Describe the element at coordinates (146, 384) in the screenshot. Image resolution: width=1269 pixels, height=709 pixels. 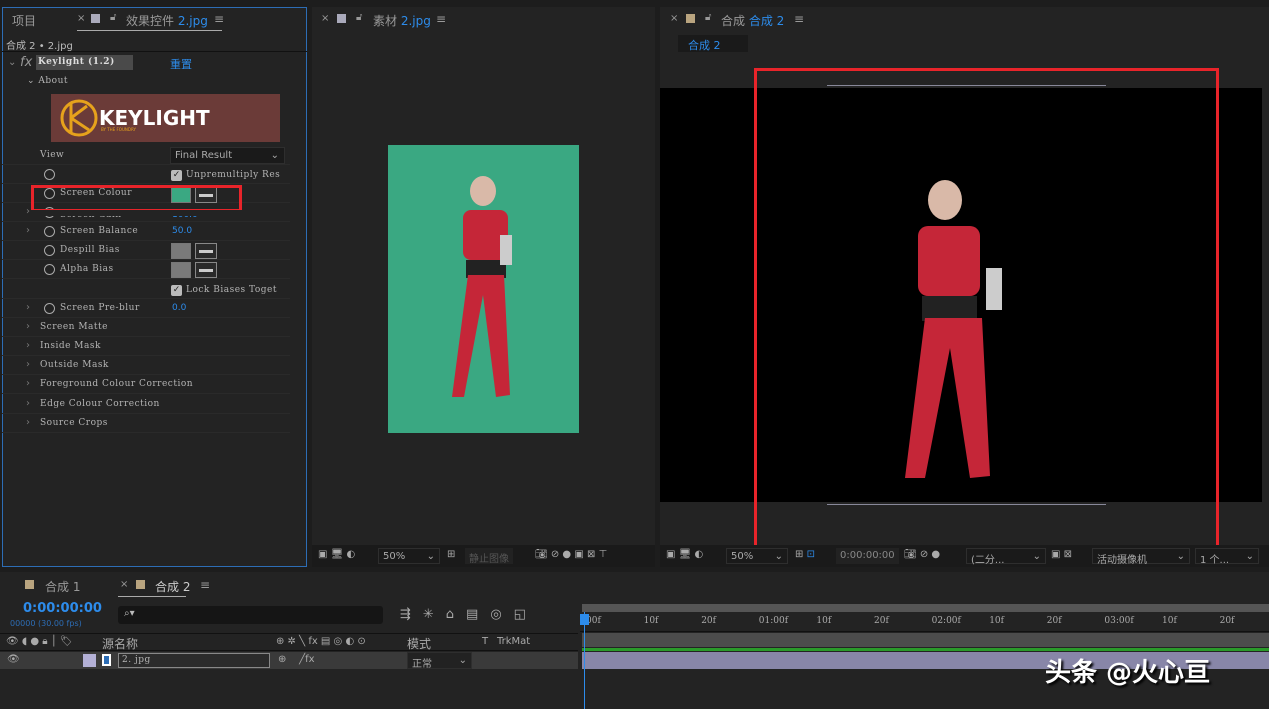
I see `group-foreground-colour-correction: › Foreground Colour Correction` at that location.